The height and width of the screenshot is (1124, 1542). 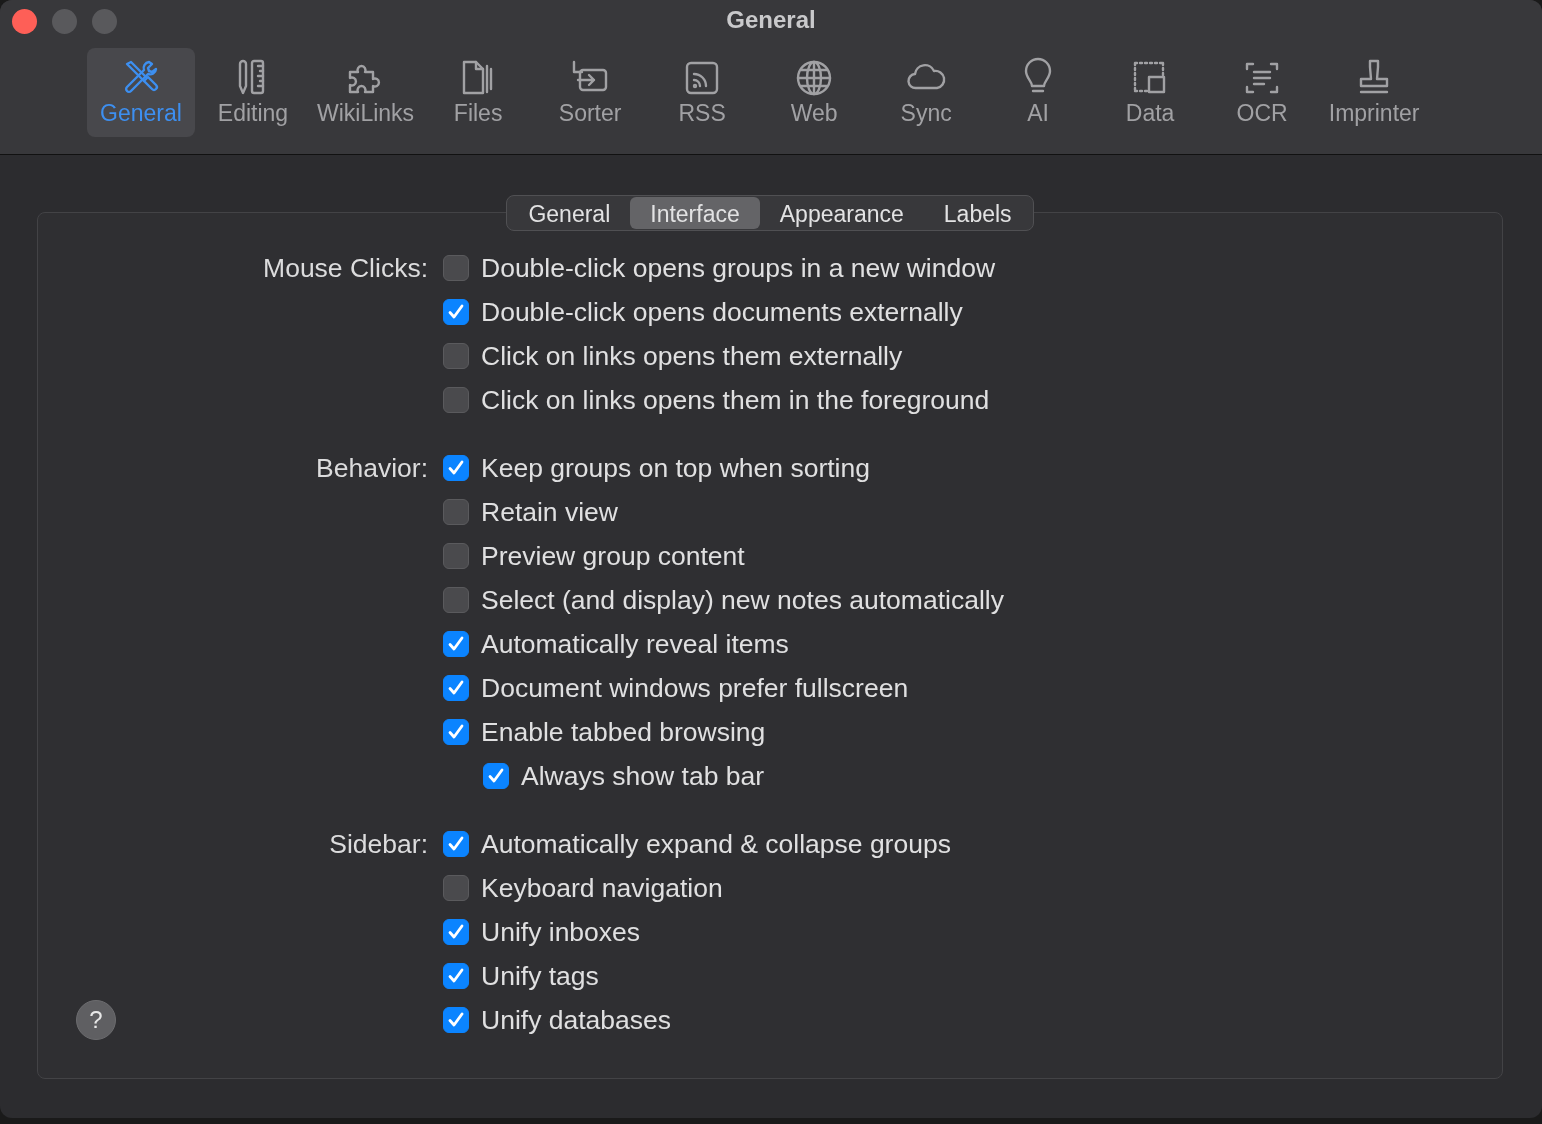 I want to click on toolbar-tab: Files, so click(x=478, y=92).